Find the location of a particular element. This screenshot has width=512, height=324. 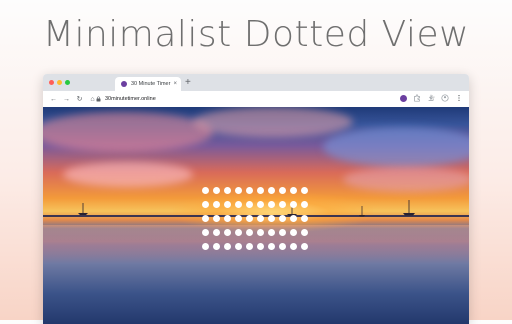

timer-favicon-icon is located at coordinates (124, 84).